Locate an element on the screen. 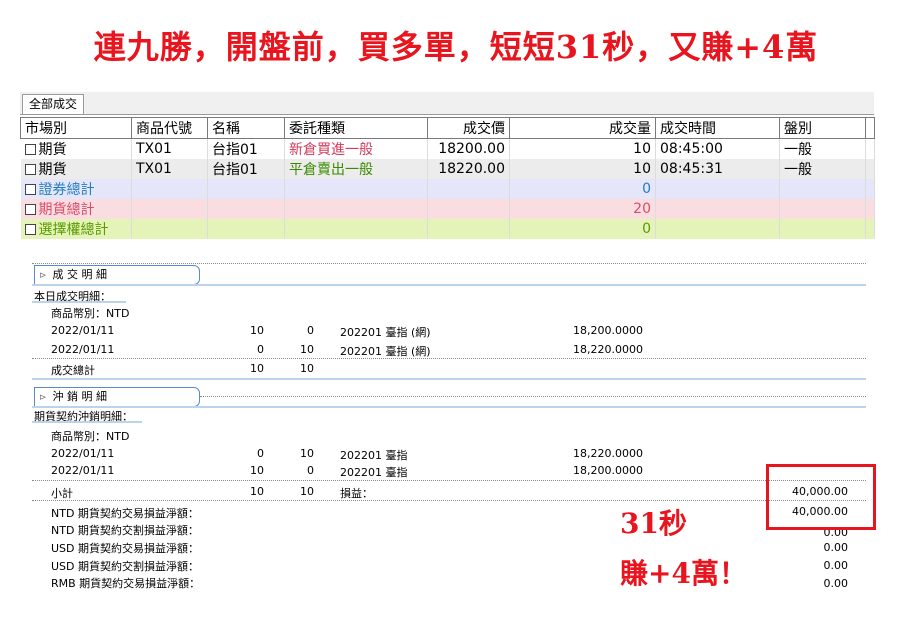  col-header-time: 成交時間 is located at coordinates (717, 128).